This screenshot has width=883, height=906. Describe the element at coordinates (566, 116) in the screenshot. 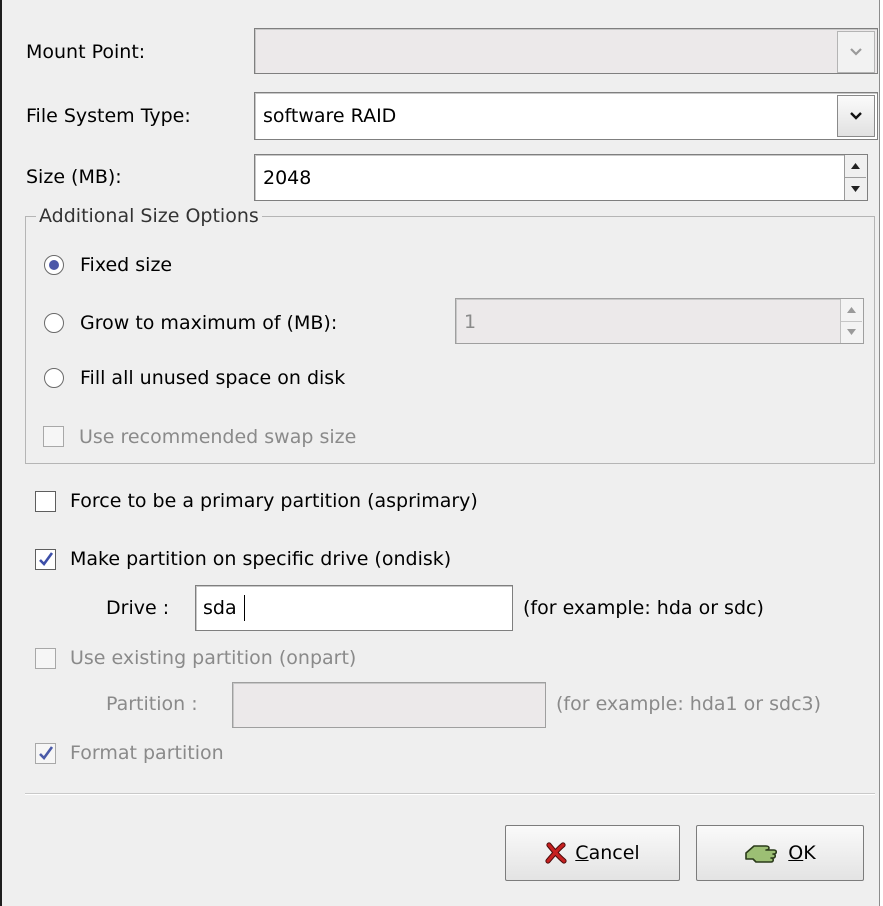

I see `fs-type-combo: software RAID` at that location.